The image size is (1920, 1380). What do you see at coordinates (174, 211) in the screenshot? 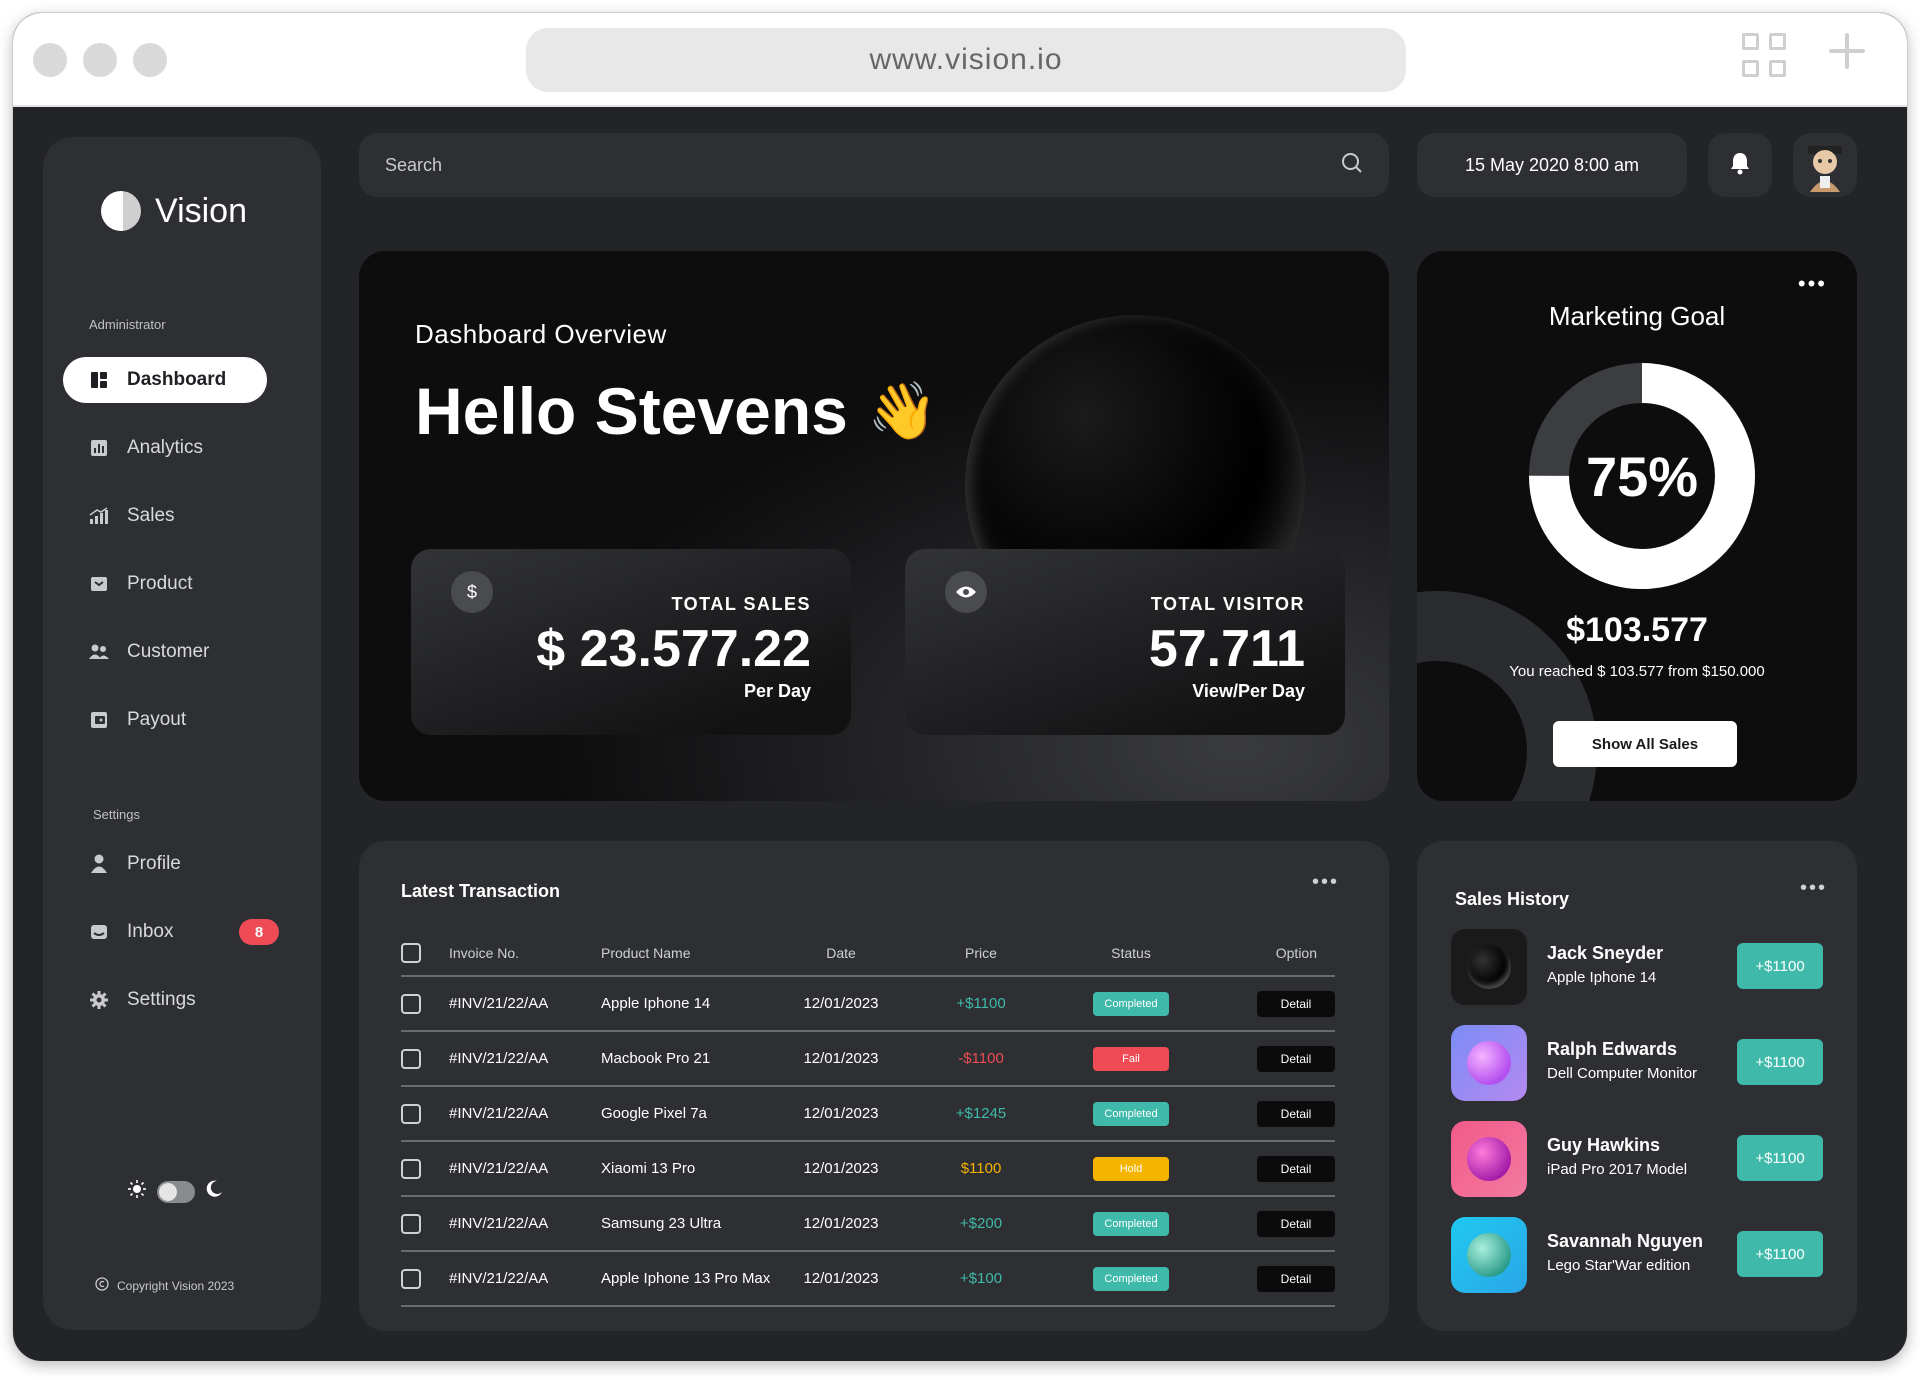
I see `brand-logo: Vision` at bounding box center [174, 211].